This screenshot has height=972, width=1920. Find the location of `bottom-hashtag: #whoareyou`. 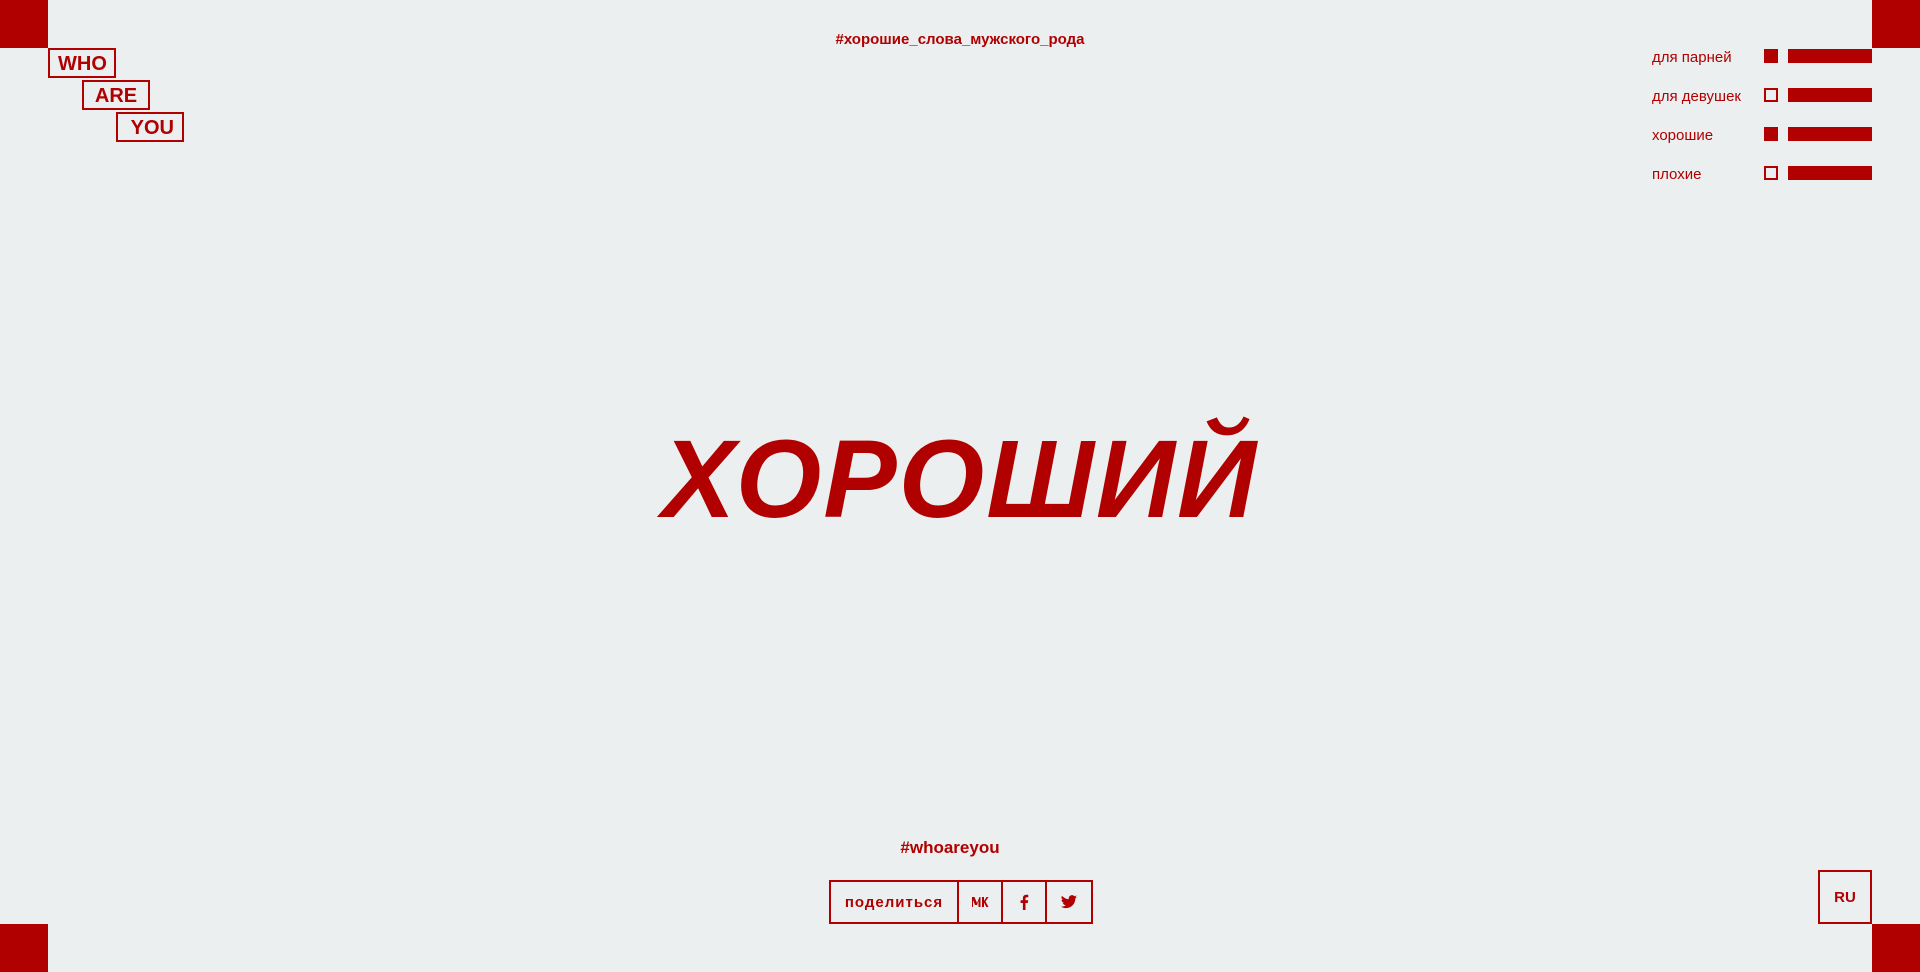

bottom-hashtag: #whoareyou is located at coordinates (950, 847).